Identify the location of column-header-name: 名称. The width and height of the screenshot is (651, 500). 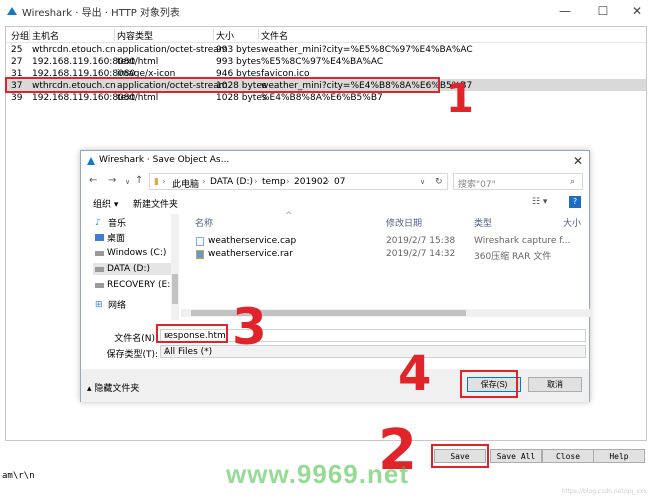
(204, 222).